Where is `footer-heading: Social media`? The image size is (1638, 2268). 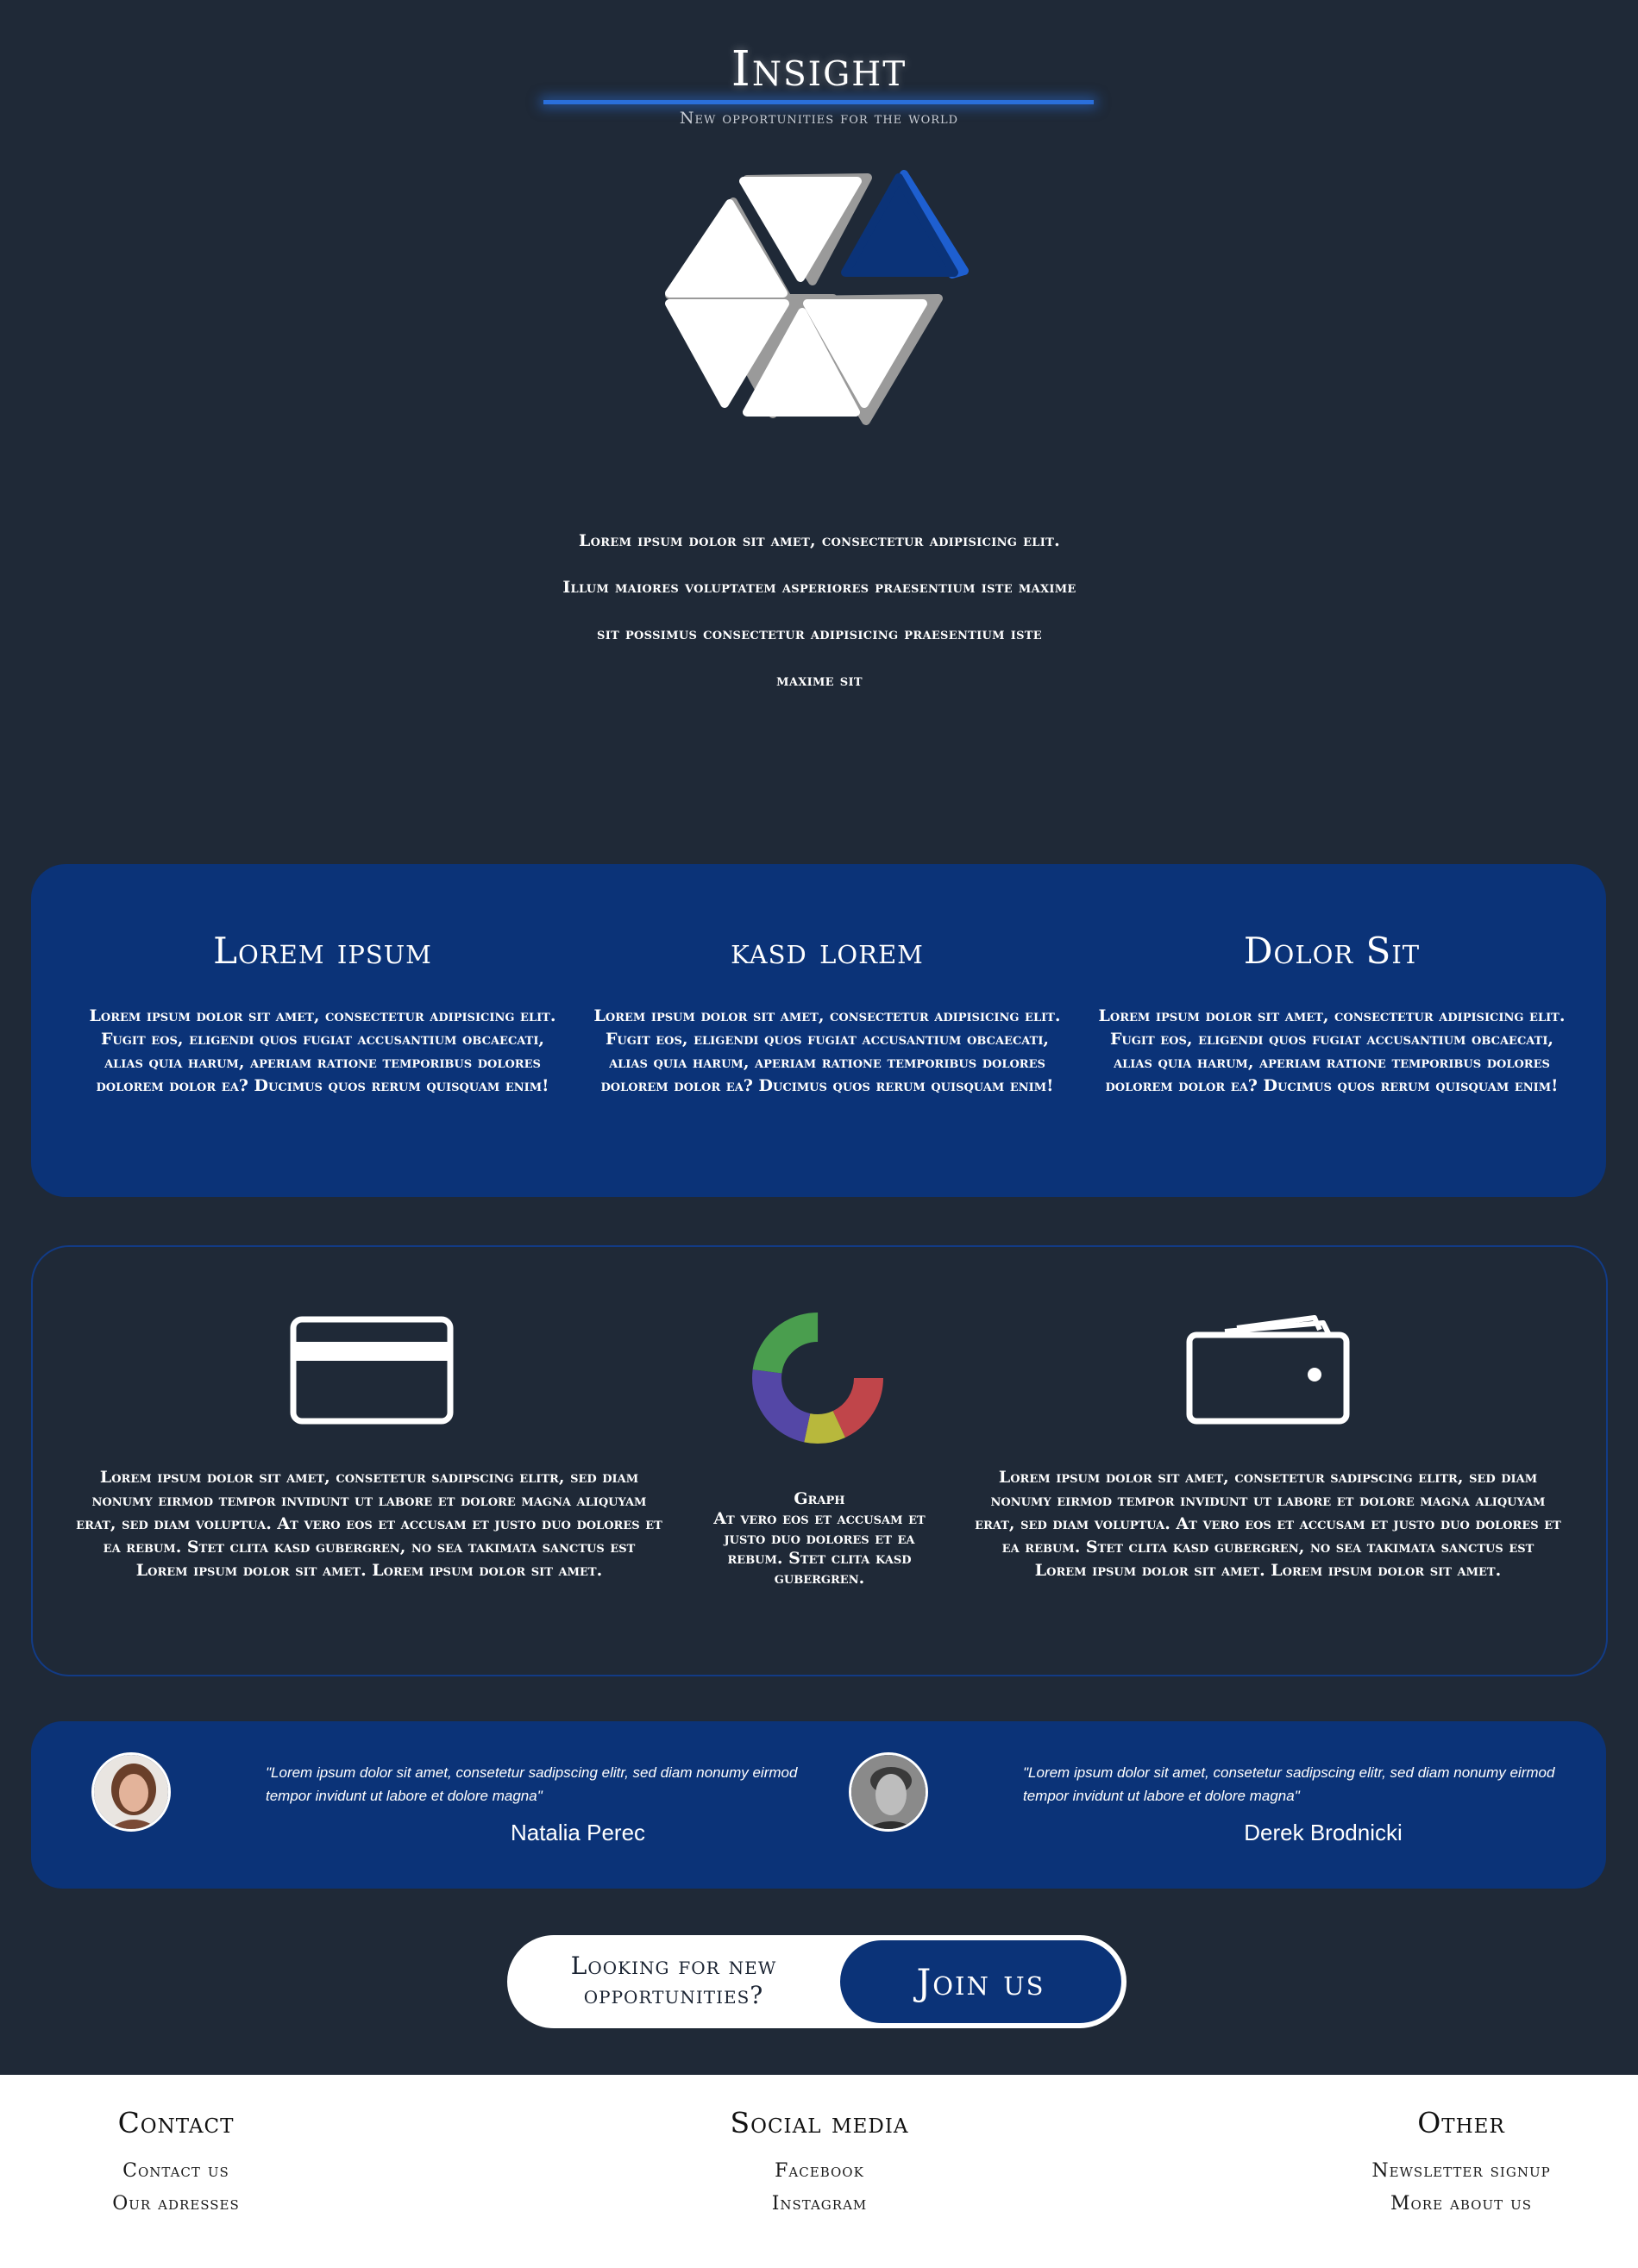 footer-heading: Social media is located at coordinates (820, 2123).